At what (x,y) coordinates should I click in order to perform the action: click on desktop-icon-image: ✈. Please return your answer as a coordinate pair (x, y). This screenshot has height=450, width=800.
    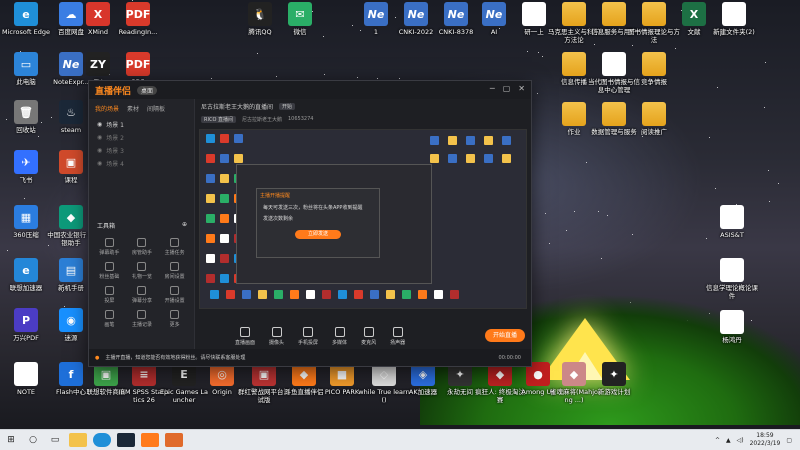
    Looking at the image, I should click on (26, 162).